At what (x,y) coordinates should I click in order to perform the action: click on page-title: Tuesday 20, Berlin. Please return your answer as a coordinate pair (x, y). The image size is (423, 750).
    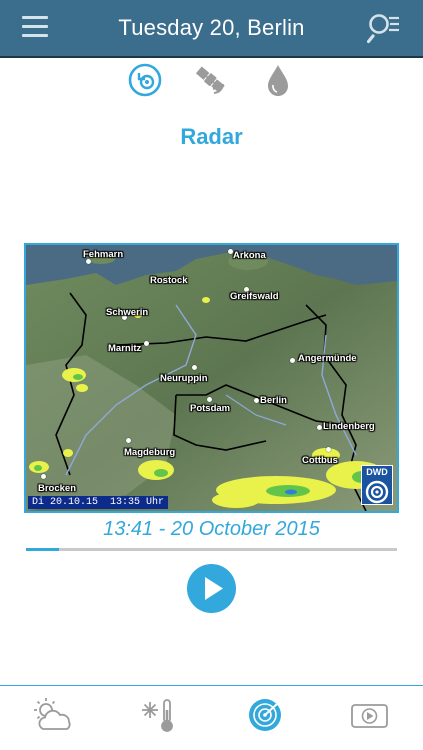
    Looking at the image, I should click on (211, 27).